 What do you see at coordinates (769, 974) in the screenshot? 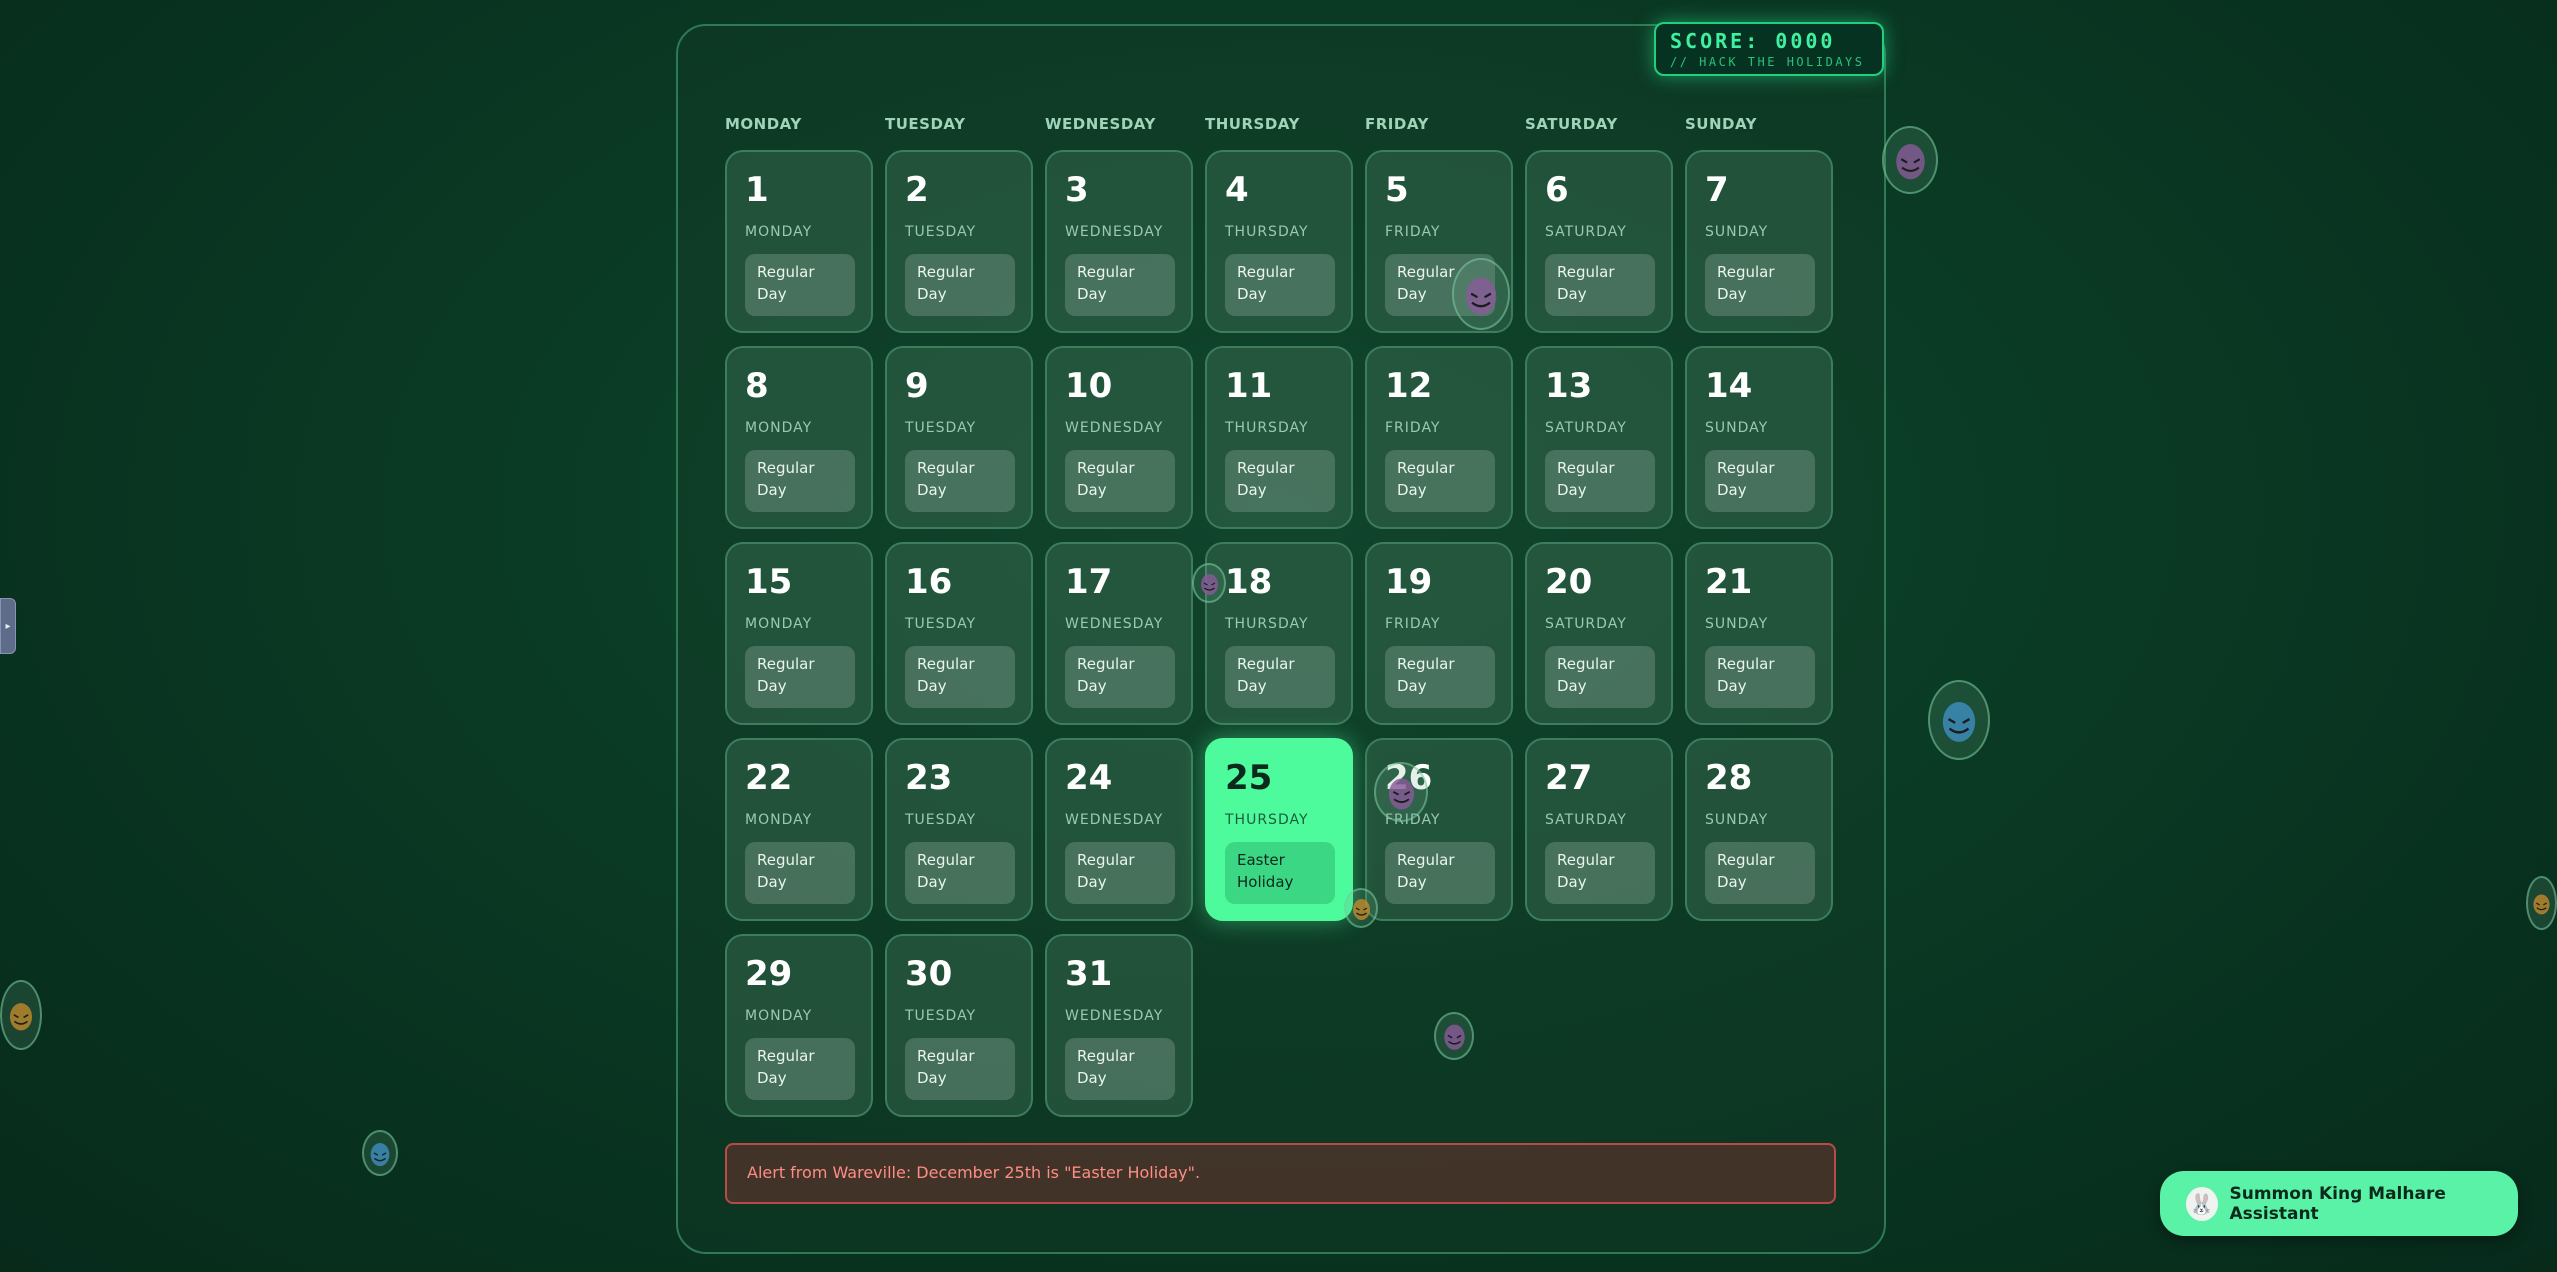
I see `day-number: 29` at bounding box center [769, 974].